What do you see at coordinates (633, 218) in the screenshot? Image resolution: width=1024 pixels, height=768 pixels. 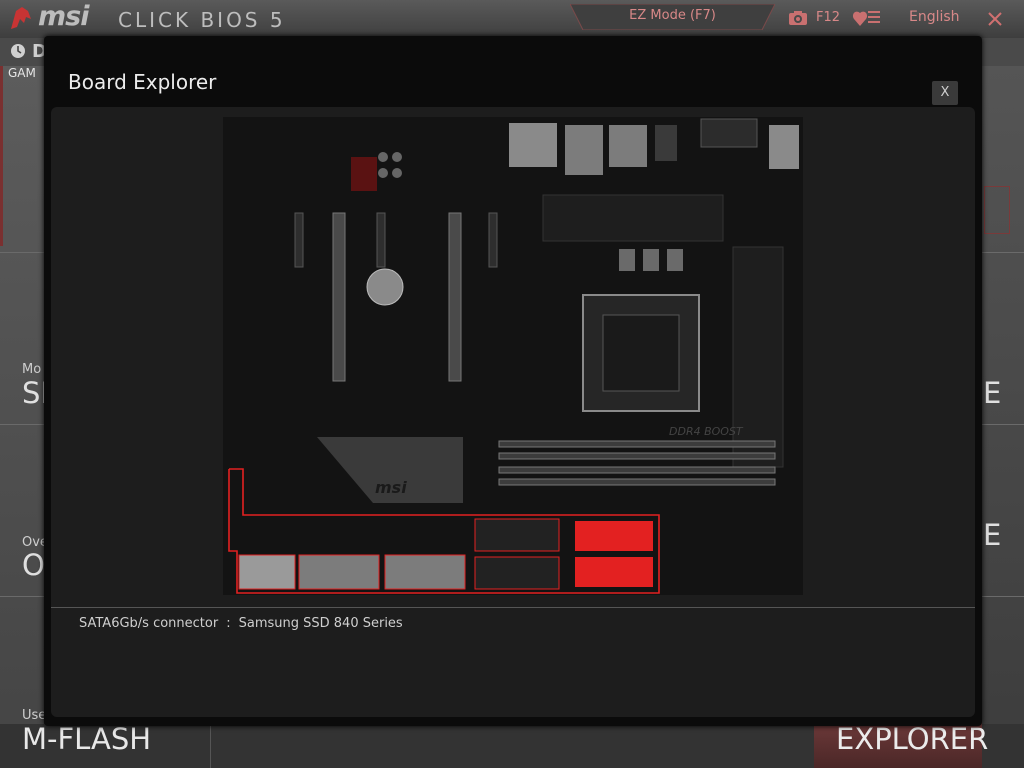 I see `vrm-heatsink` at bounding box center [633, 218].